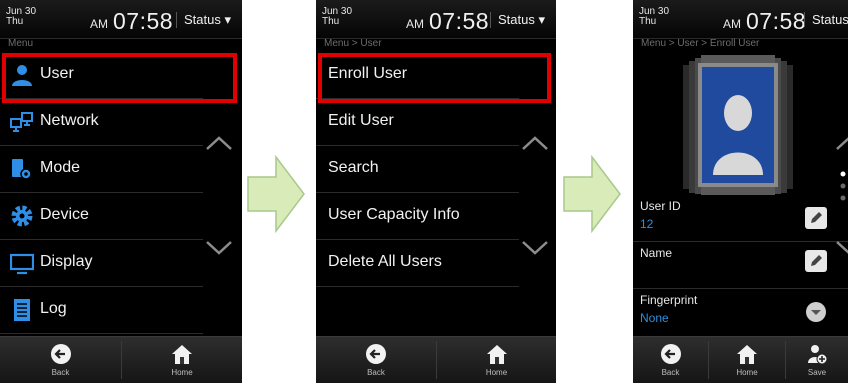  Describe the element at coordinates (740, 218) in the screenshot. I see `user-id-field: User ID 12` at that location.